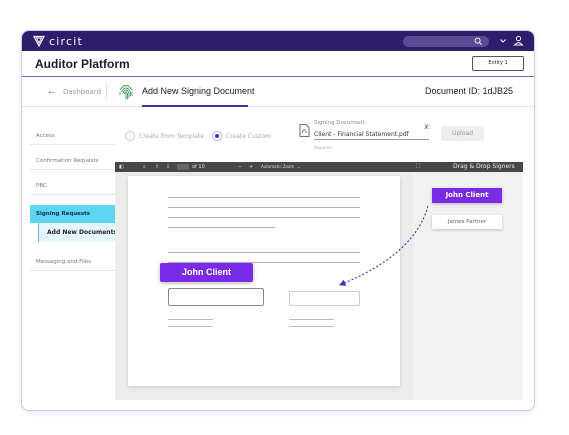  What do you see at coordinates (82, 92) in the screenshot?
I see `dashboard-link: Dashboard` at bounding box center [82, 92].